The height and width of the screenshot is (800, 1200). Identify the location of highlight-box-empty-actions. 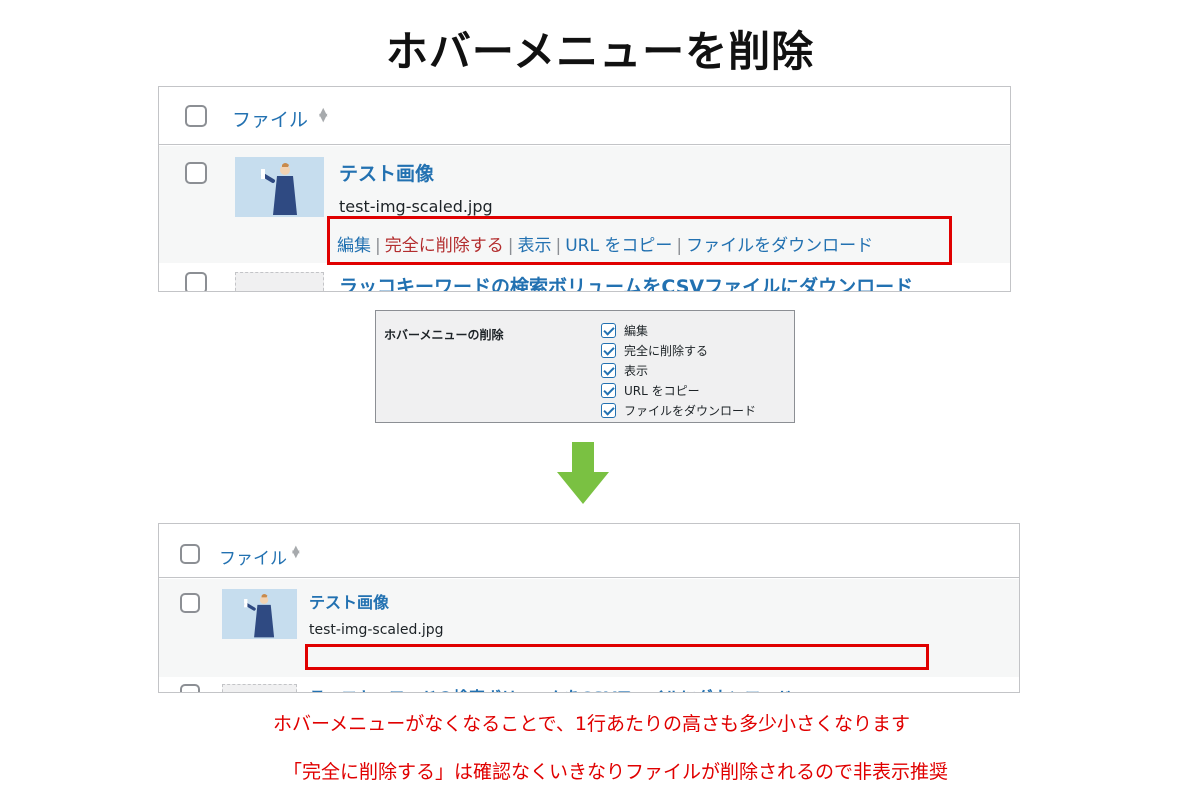
(617, 657).